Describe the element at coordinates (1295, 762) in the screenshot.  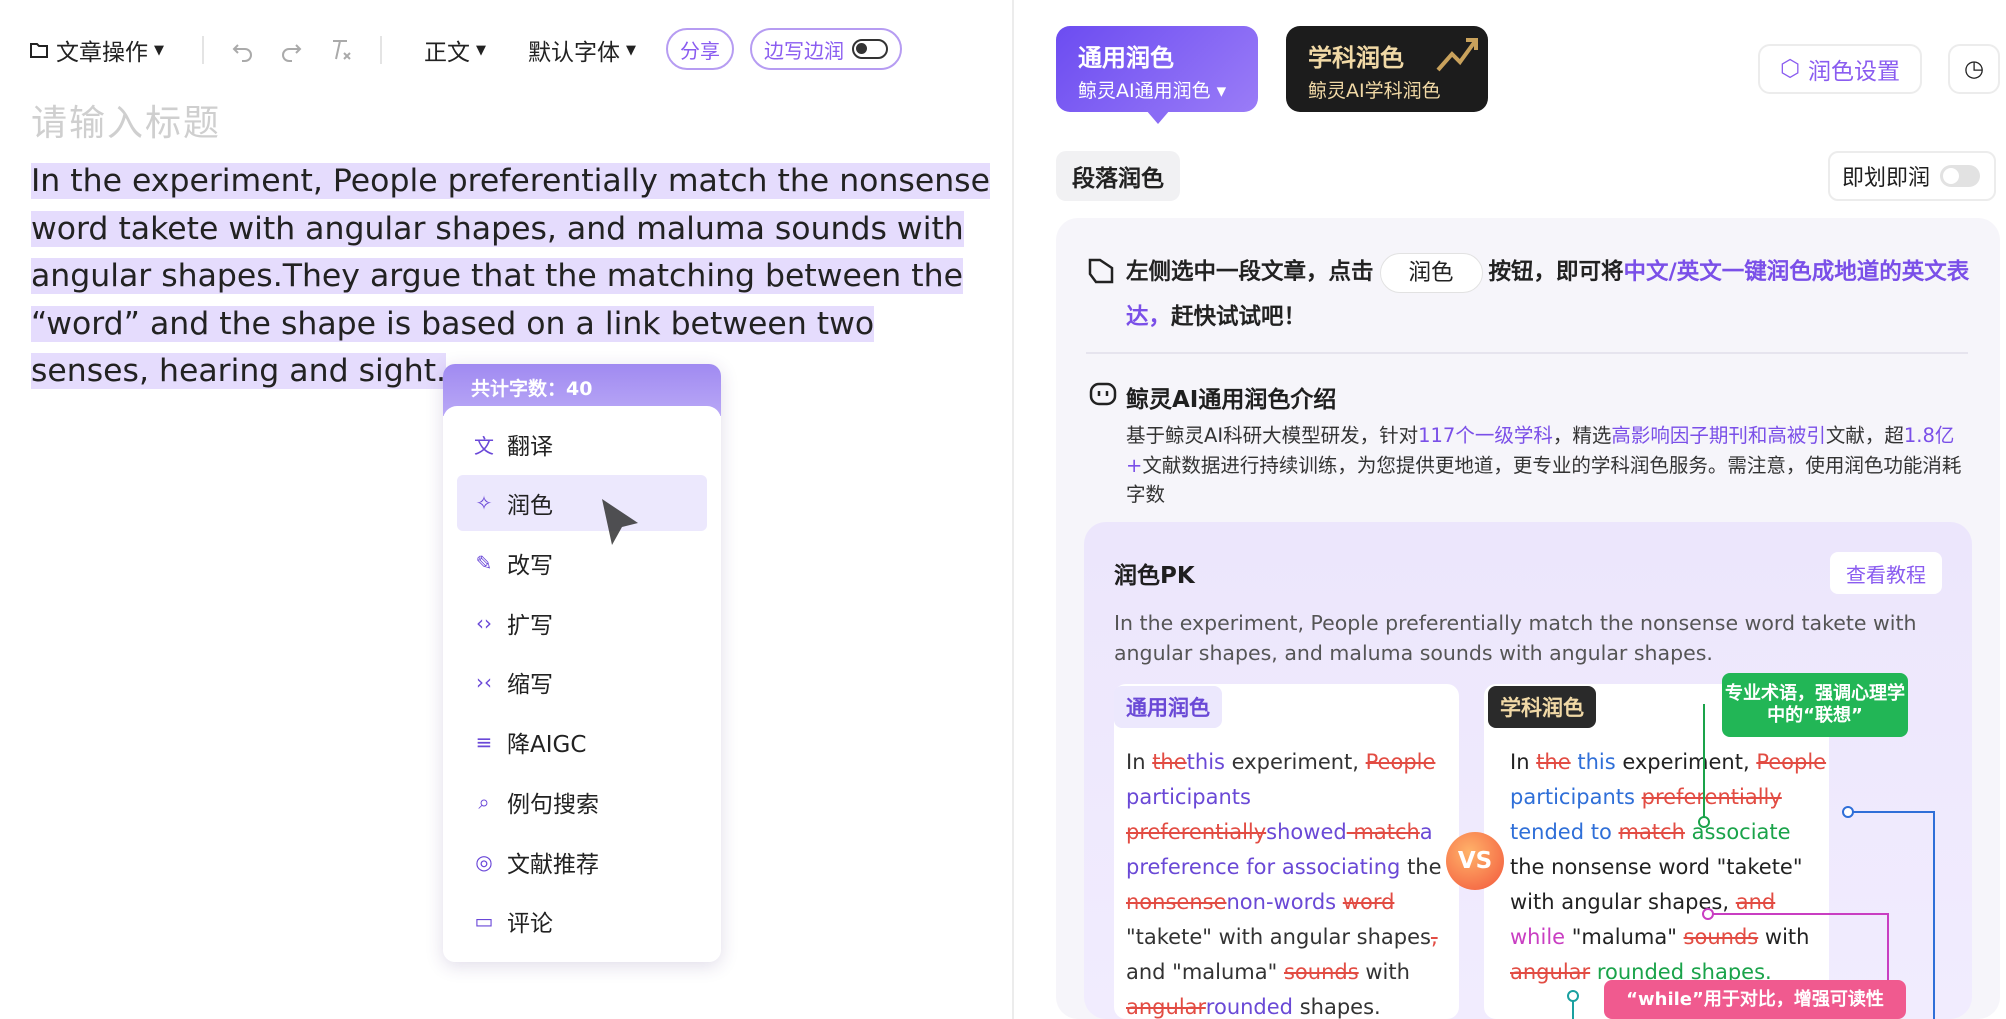
I see `unchanged-text: experiment,` at that location.